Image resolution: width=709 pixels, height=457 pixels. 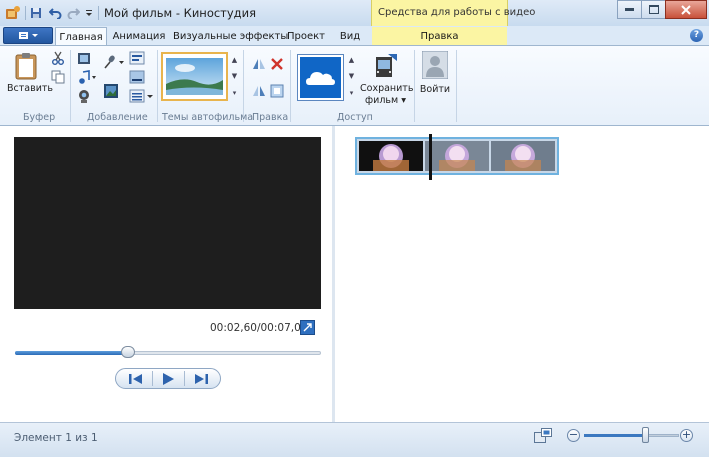 I want to click on tab-label: Вид, so click(x=350, y=36).